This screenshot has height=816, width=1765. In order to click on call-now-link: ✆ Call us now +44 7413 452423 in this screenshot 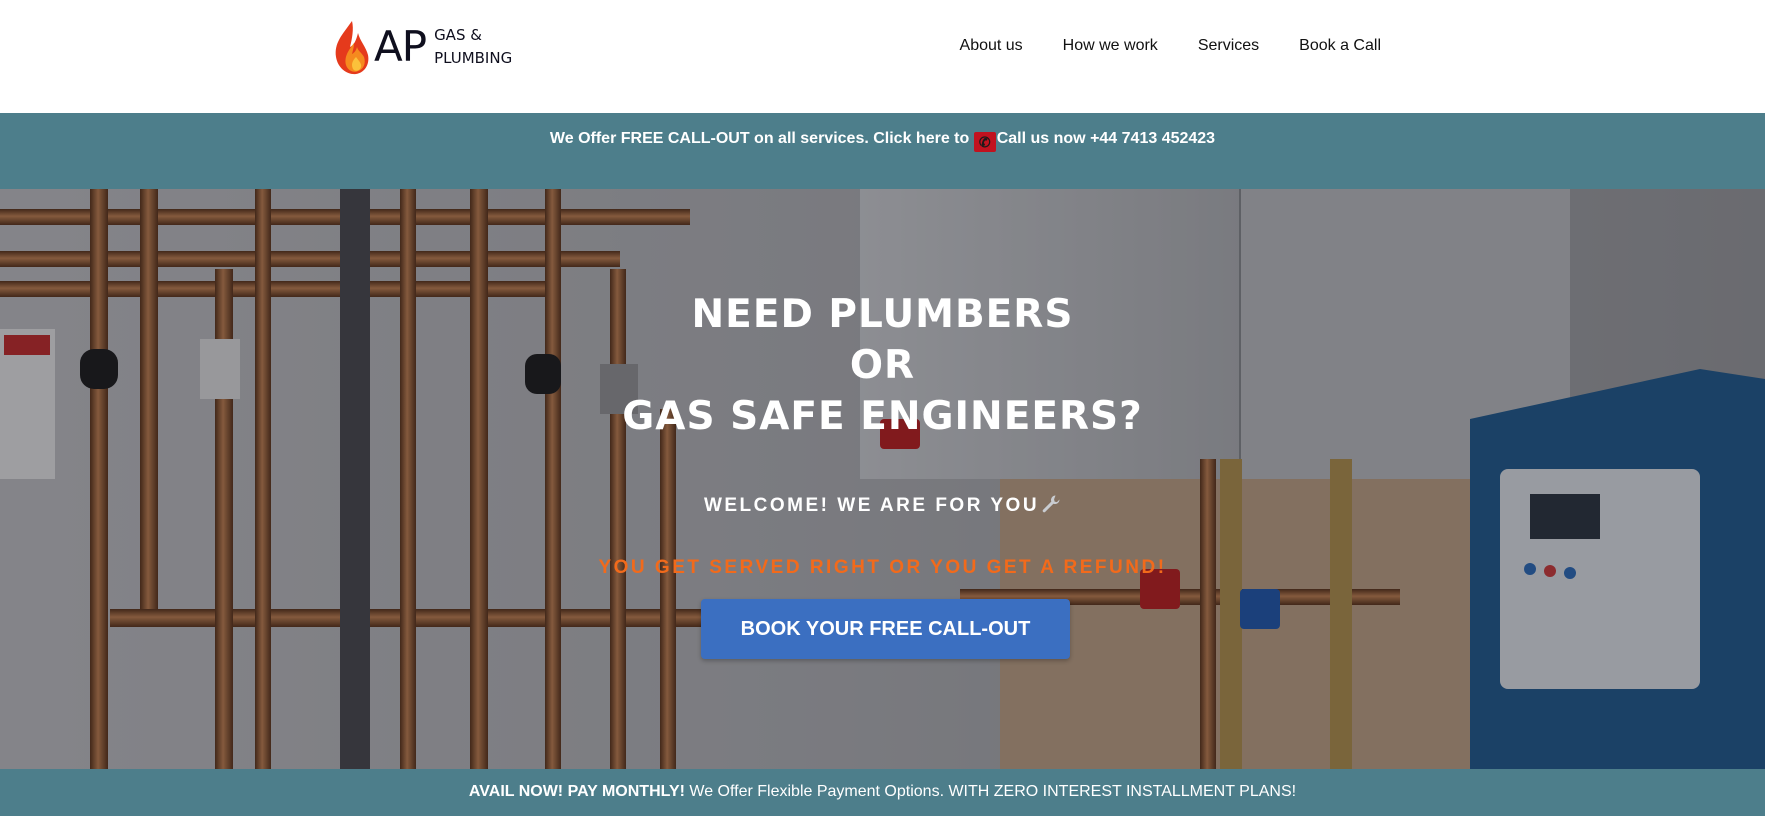, I will do `click(1094, 141)`.